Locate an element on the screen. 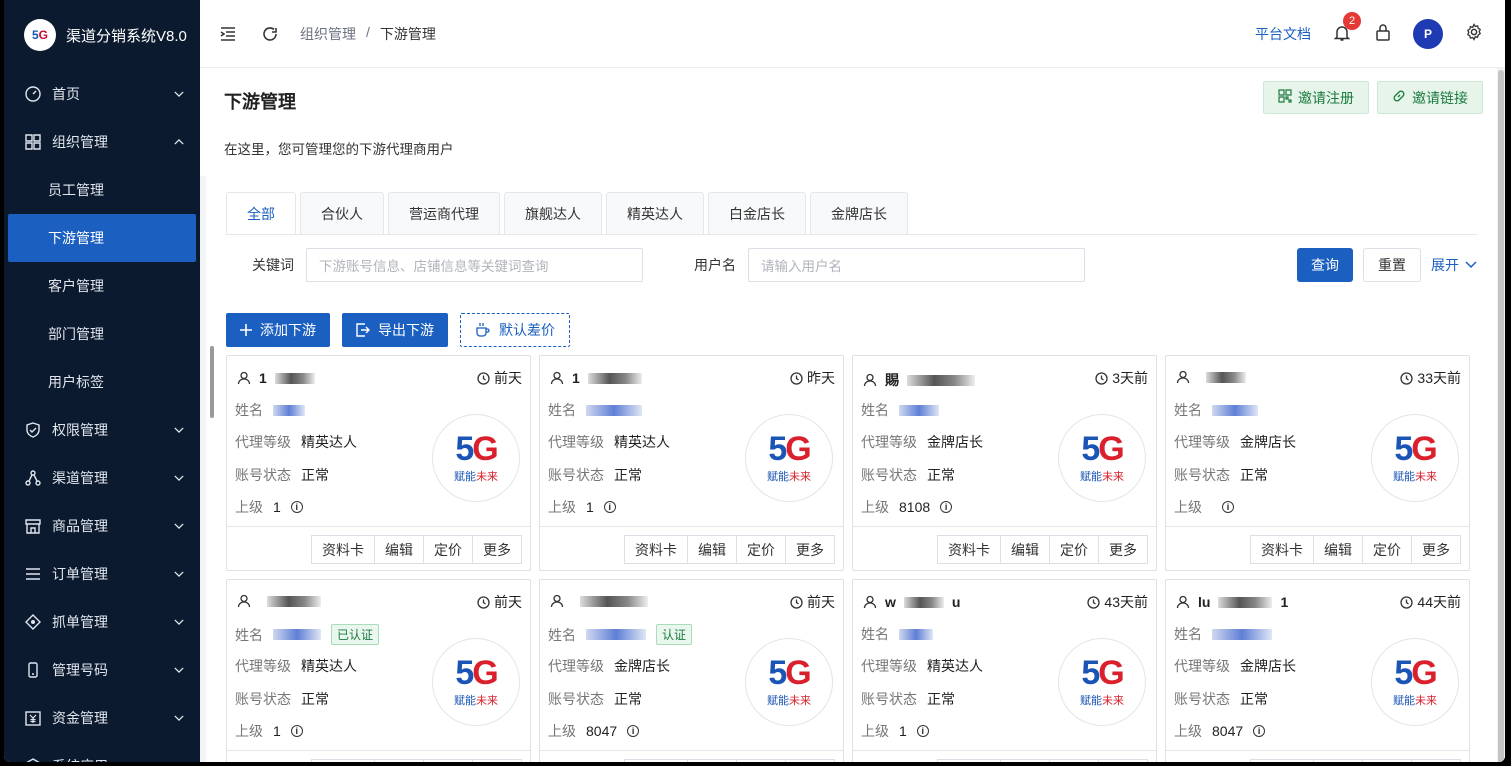  platform-docs-link: 平台文档 is located at coordinates (1283, 34).